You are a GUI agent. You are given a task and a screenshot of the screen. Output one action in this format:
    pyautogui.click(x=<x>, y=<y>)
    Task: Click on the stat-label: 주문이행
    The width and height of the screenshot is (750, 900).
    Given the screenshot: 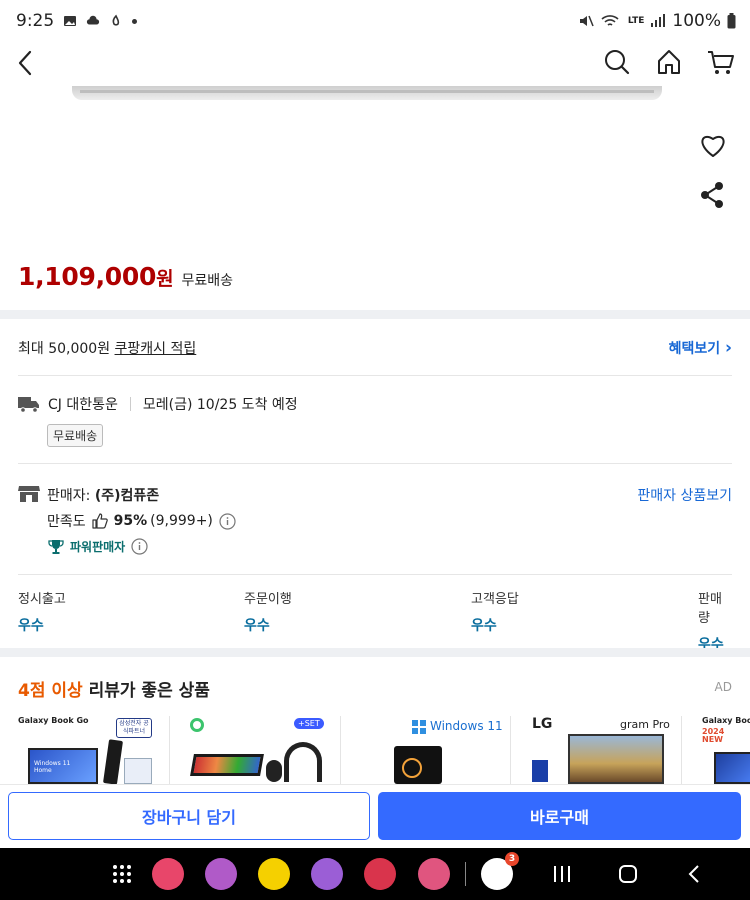 What is the action you would take?
    pyautogui.click(x=268, y=599)
    